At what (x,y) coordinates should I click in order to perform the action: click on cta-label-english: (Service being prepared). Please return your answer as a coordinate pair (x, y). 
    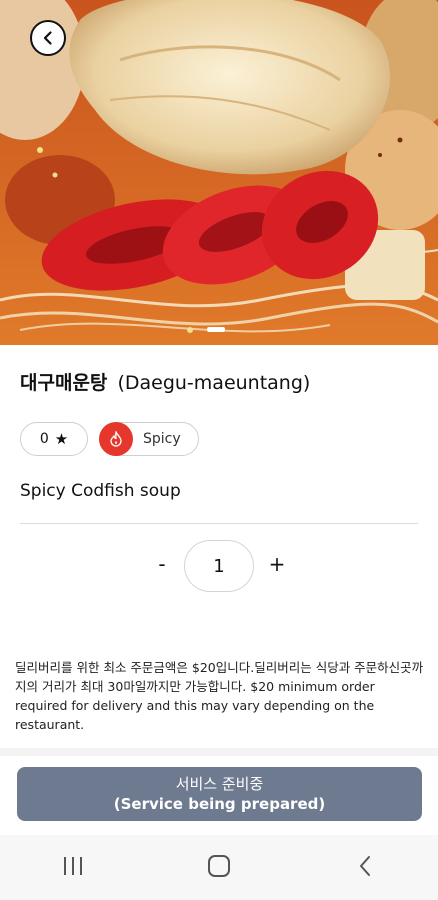
    Looking at the image, I should click on (219, 804).